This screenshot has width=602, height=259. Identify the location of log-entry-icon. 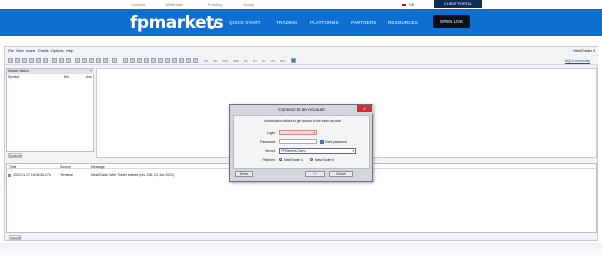
(9, 175).